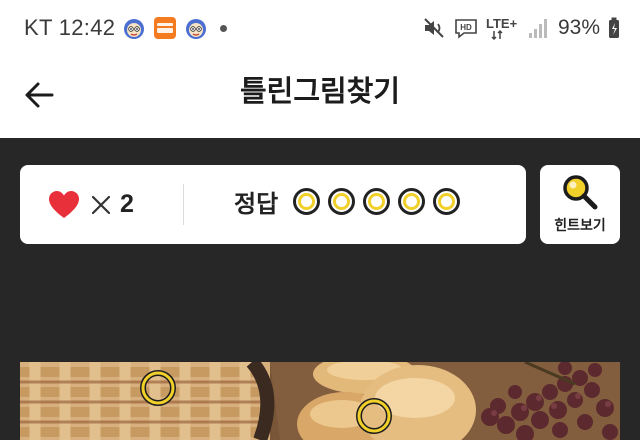 The image size is (640, 440). Describe the element at coordinates (580, 225) in the screenshot. I see `hint-label: 힌트보기` at that location.